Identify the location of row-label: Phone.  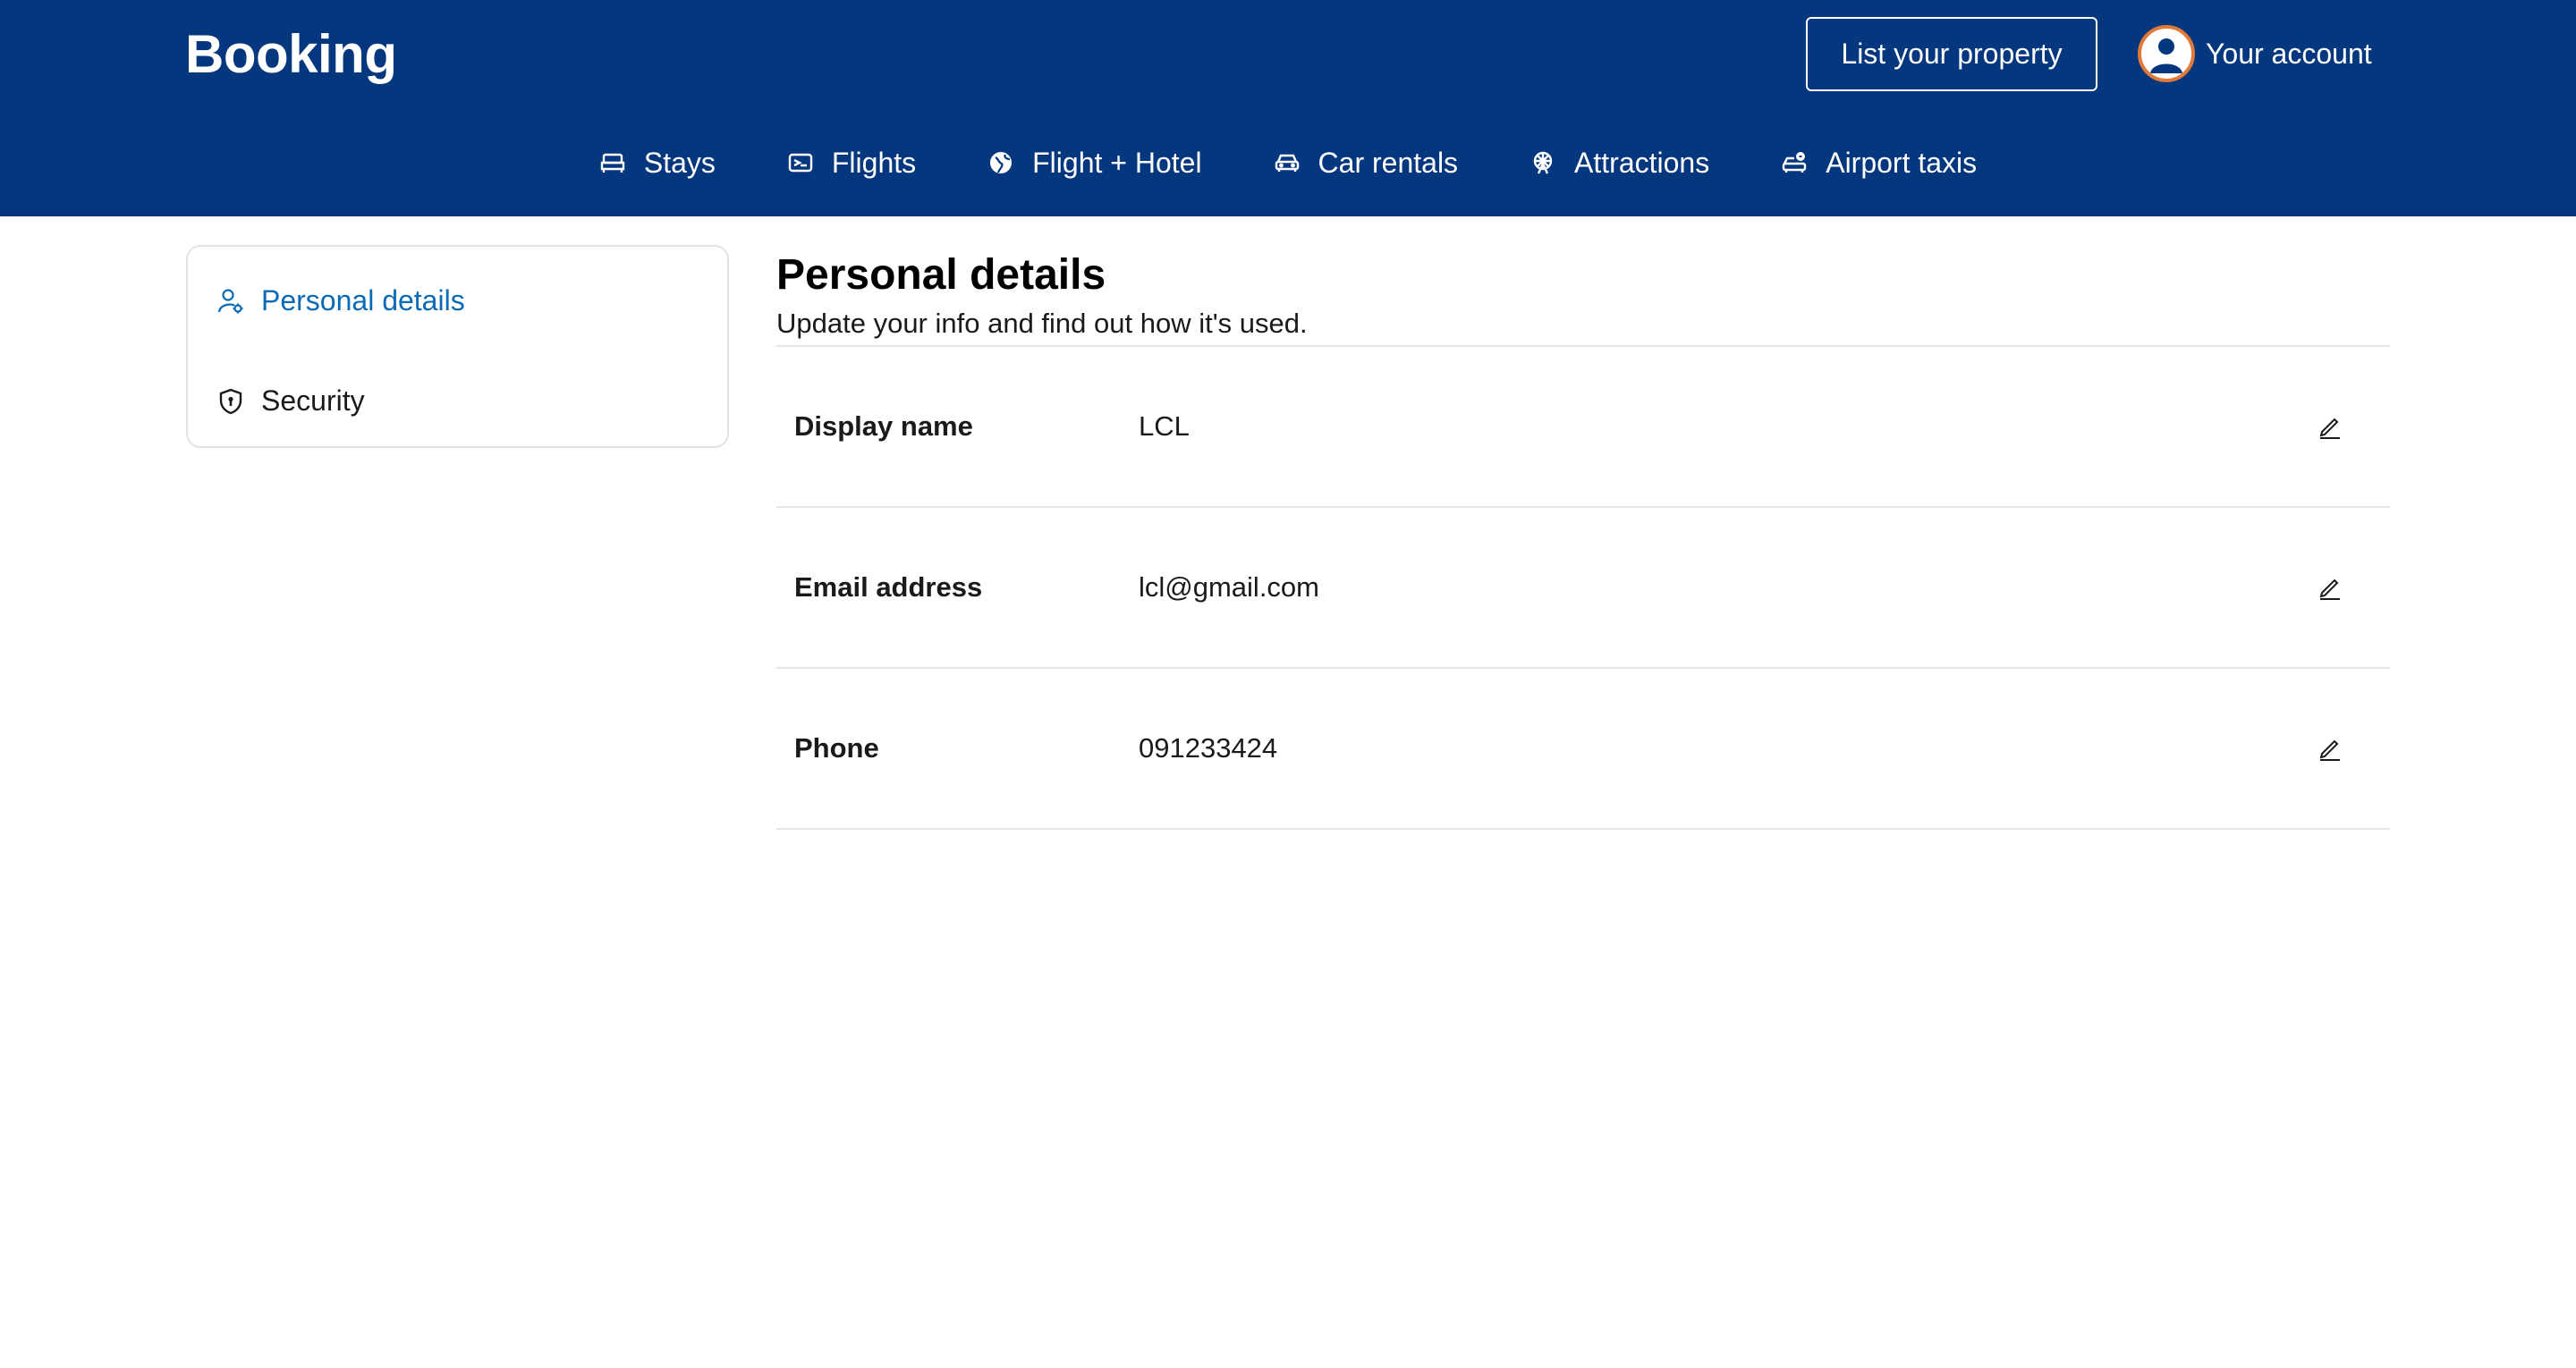
(836, 748).